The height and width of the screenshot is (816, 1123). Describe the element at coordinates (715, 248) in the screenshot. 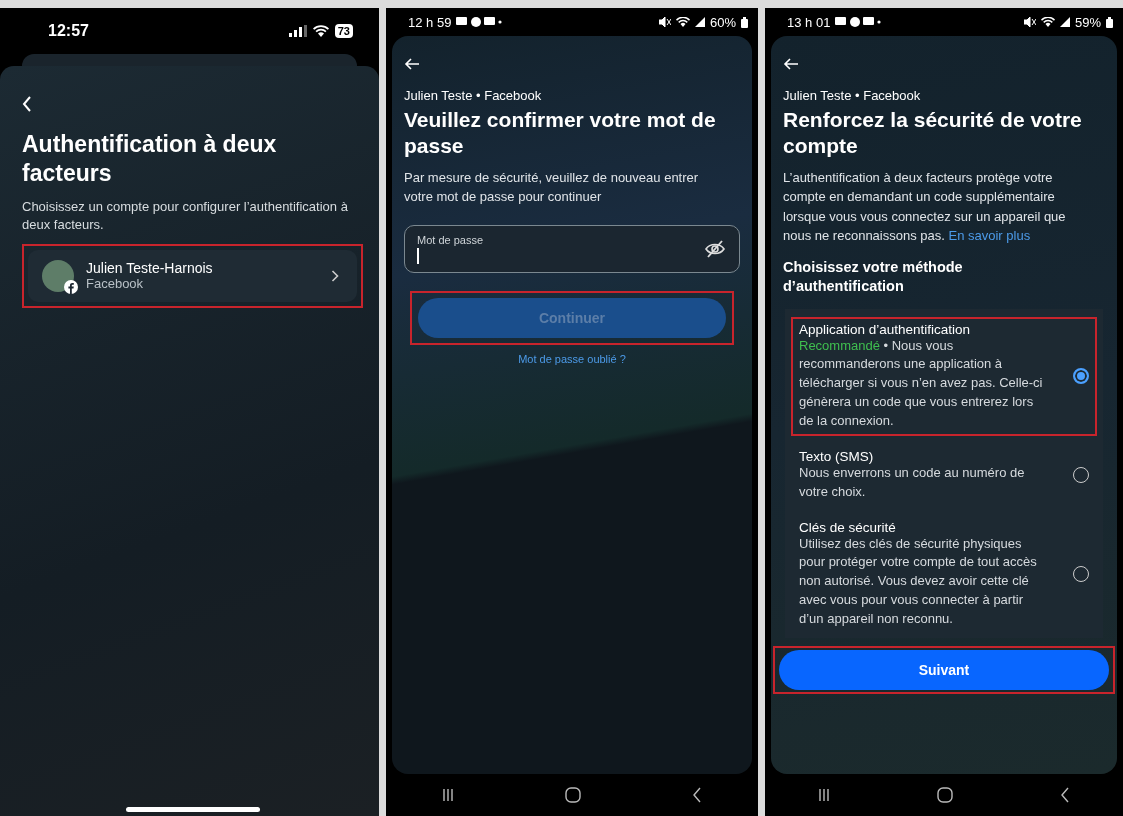

I see `hidden-eye-icon` at that location.